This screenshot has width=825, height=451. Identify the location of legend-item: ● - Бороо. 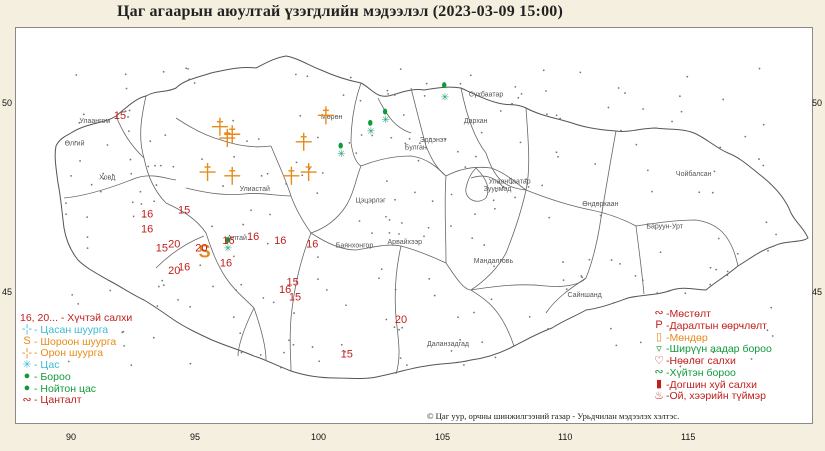
(76, 377).